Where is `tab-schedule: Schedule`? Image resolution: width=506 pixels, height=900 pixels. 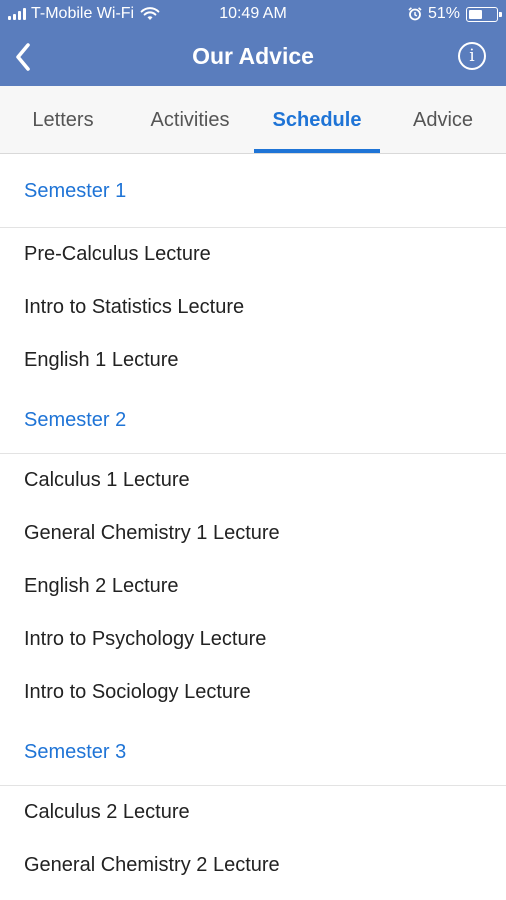
tab-schedule: Schedule is located at coordinates (317, 120).